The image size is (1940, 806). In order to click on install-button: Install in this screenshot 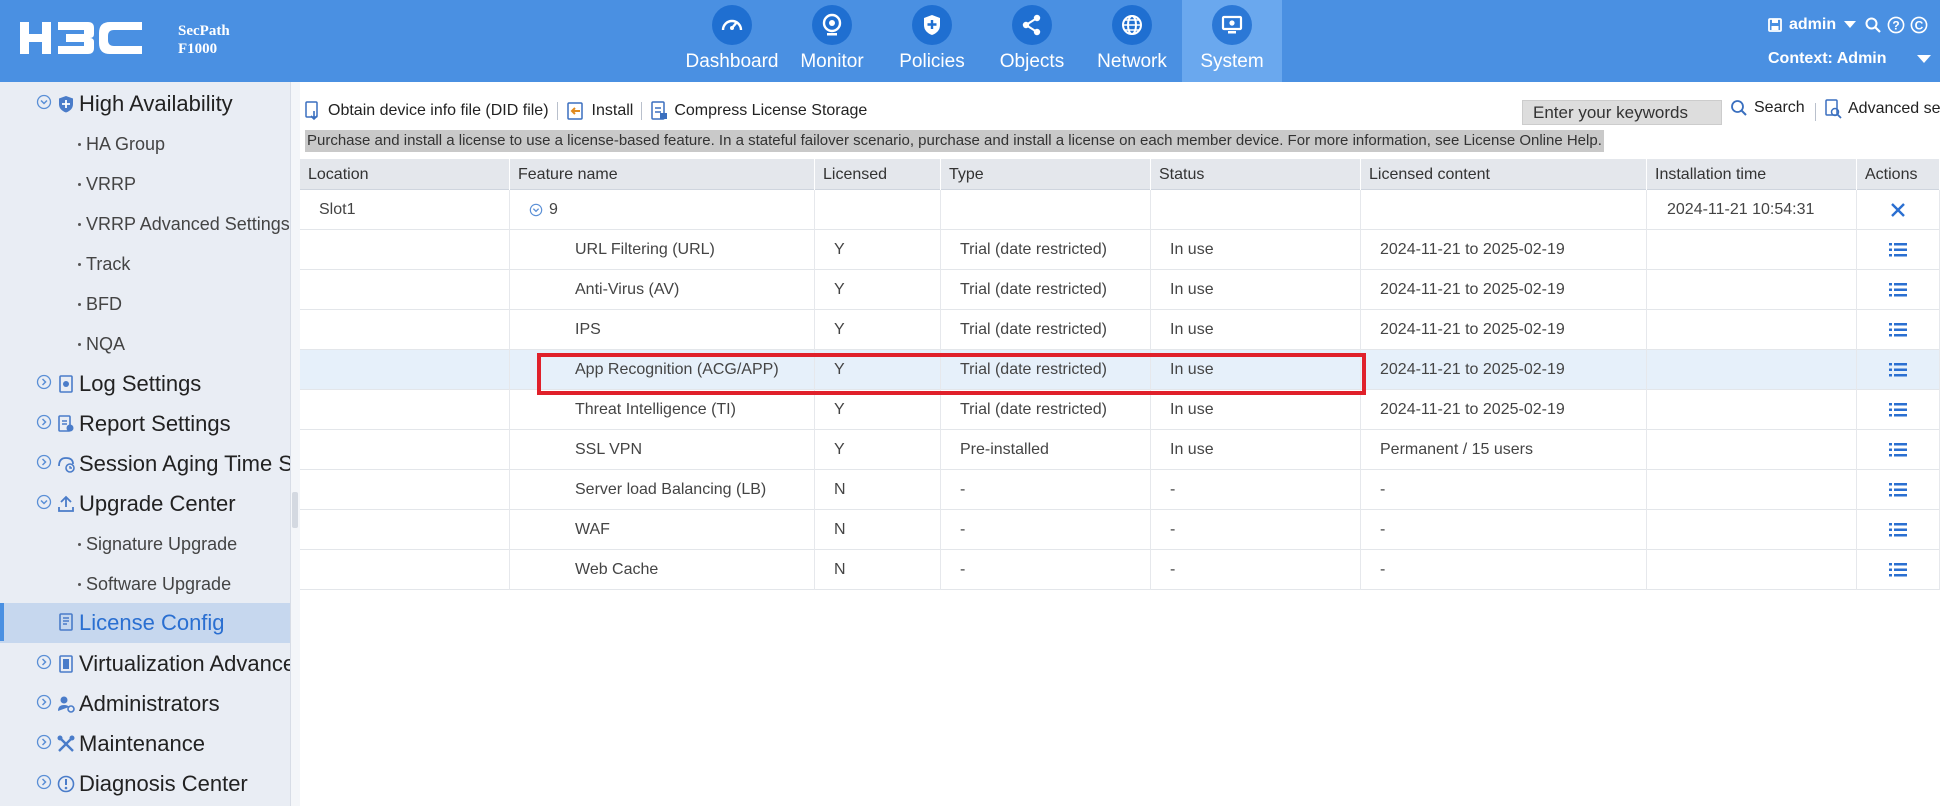, I will do `click(599, 111)`.